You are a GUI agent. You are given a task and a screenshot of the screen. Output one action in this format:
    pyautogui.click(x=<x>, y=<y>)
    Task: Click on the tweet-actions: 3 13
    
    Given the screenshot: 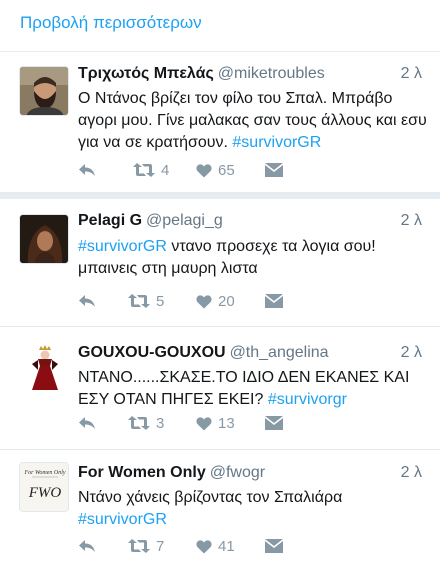 What is the action you would take?
    pyautogui.click(x=248, y=423)
    